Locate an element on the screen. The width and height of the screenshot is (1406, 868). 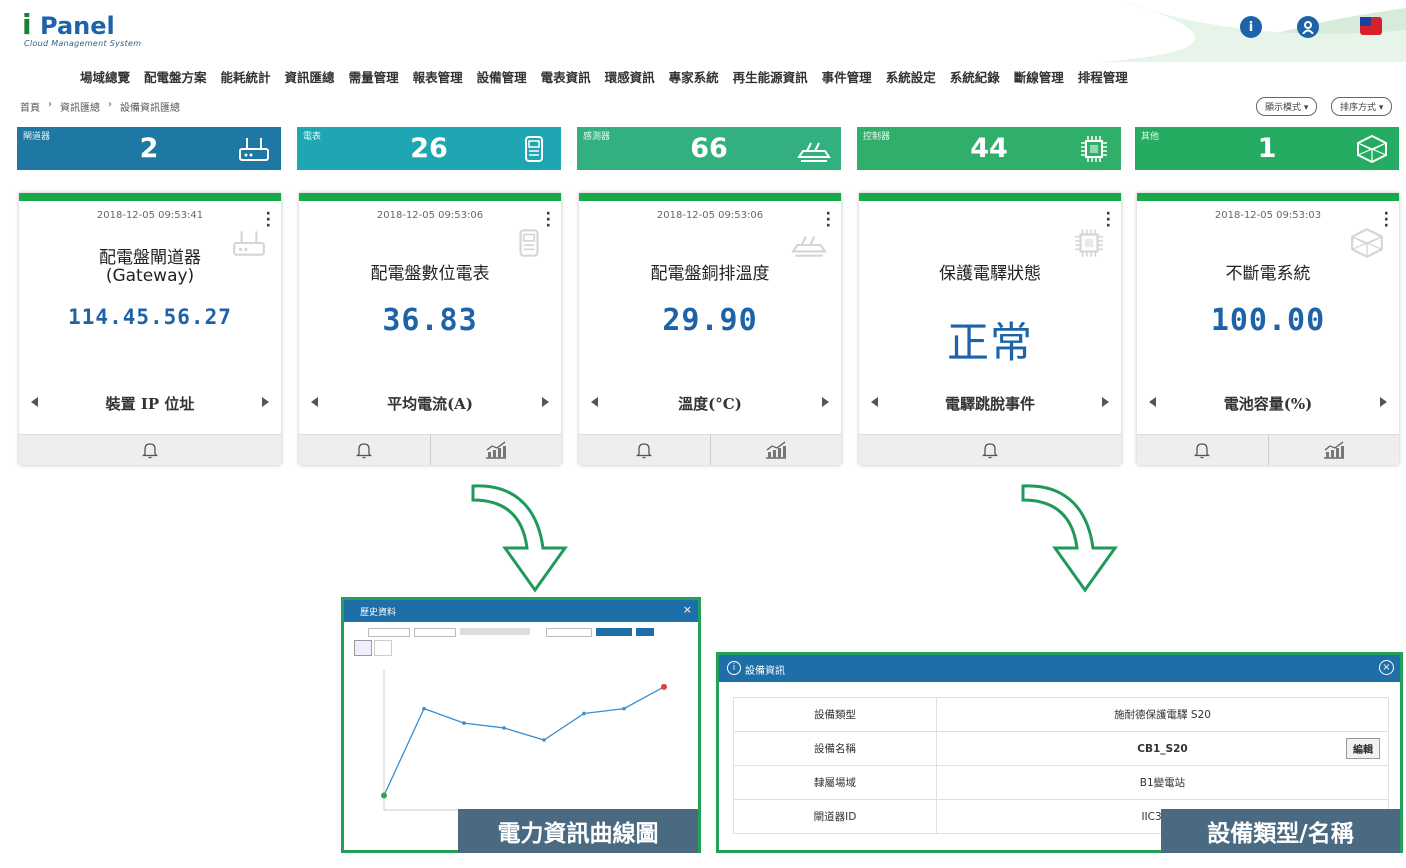
device-count-tile: 控制器 44 is located at coordinates (989, 148).